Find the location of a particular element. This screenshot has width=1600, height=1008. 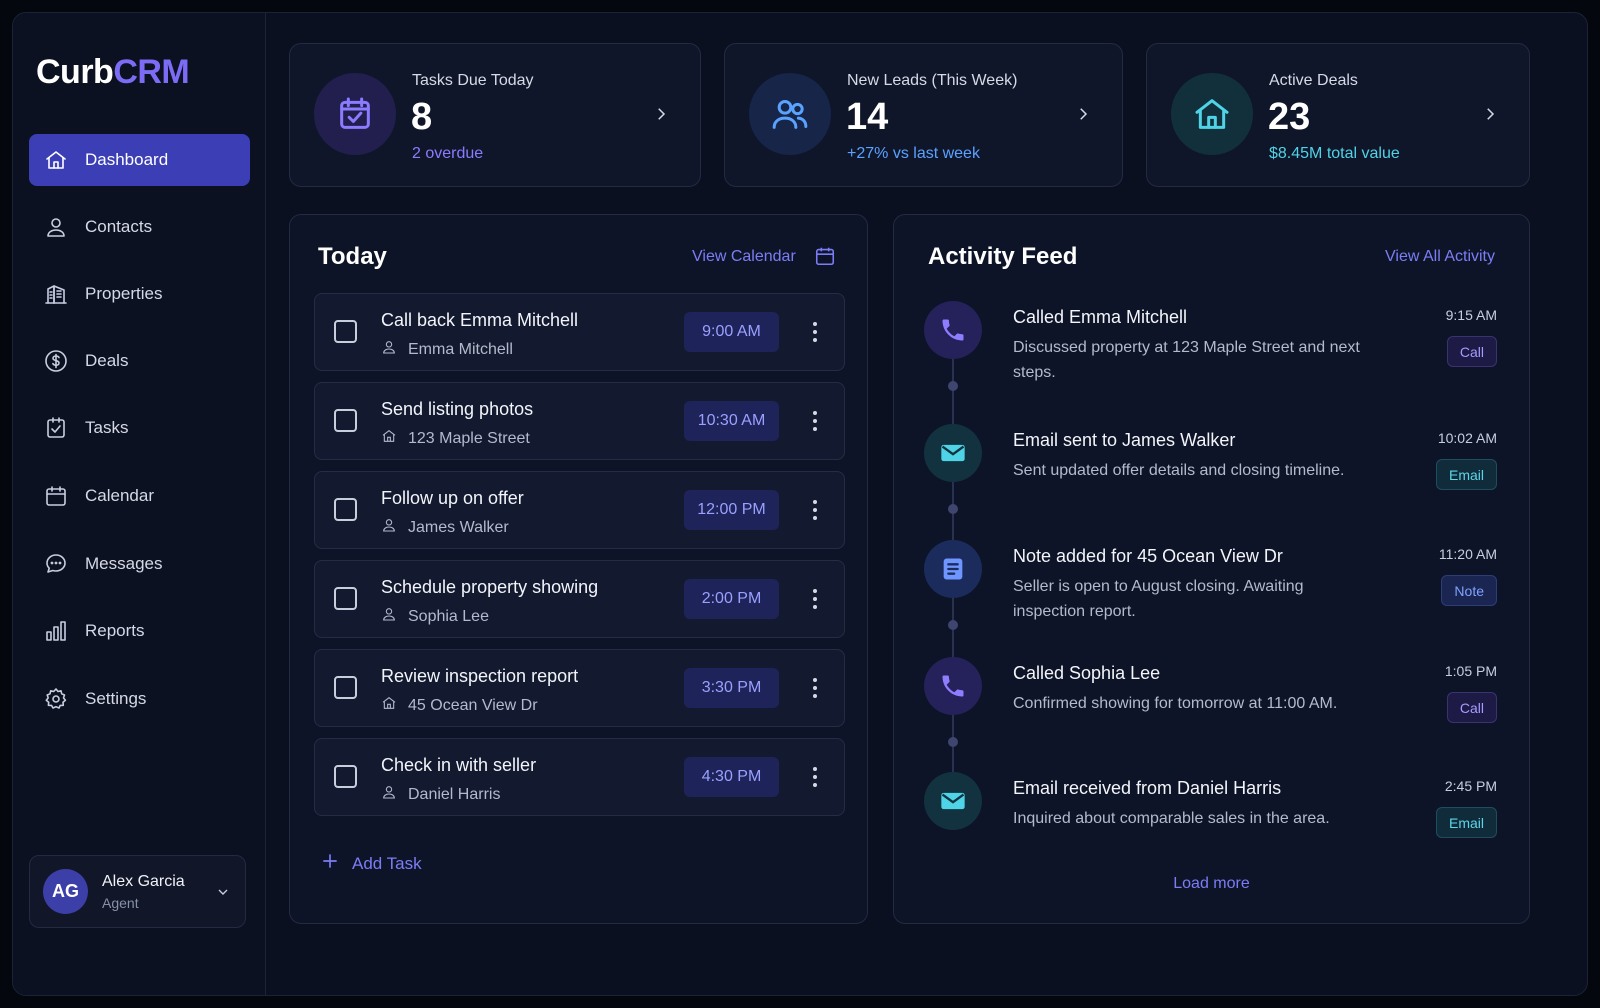

chevron-down-icon is located at coordinates (223, 894).